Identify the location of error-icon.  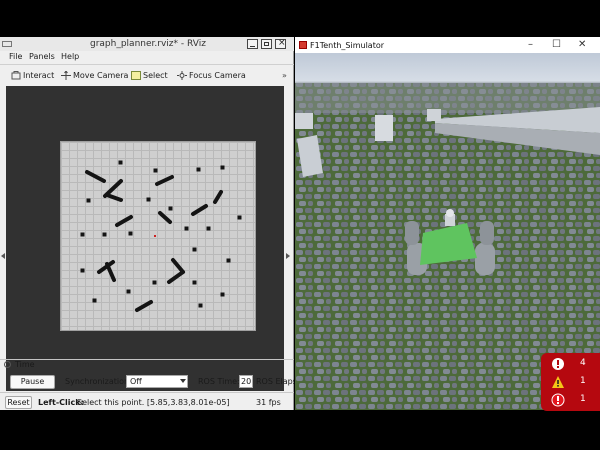
(558, 364).